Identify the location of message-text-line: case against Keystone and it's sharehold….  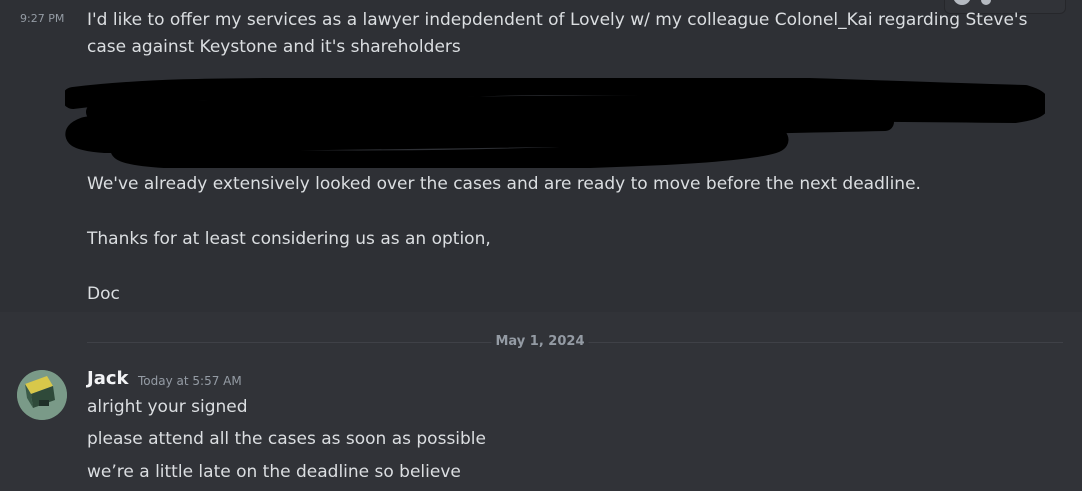
(274, 47).